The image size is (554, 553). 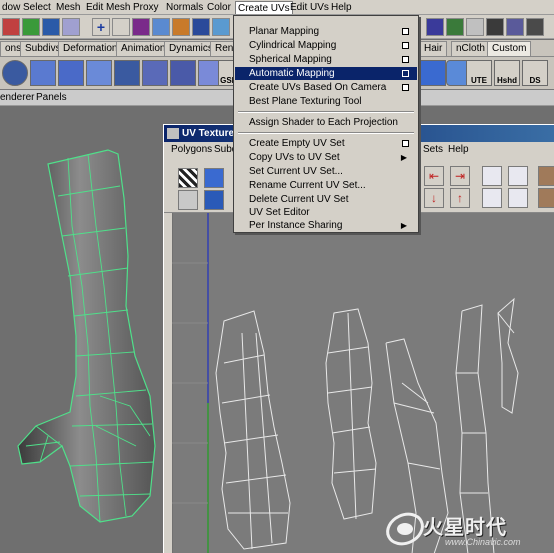 What do you see at coordinates (146, 7) in the screenshot?
I see `menu-proxy: Proxy` at bounding box center [146, 7].